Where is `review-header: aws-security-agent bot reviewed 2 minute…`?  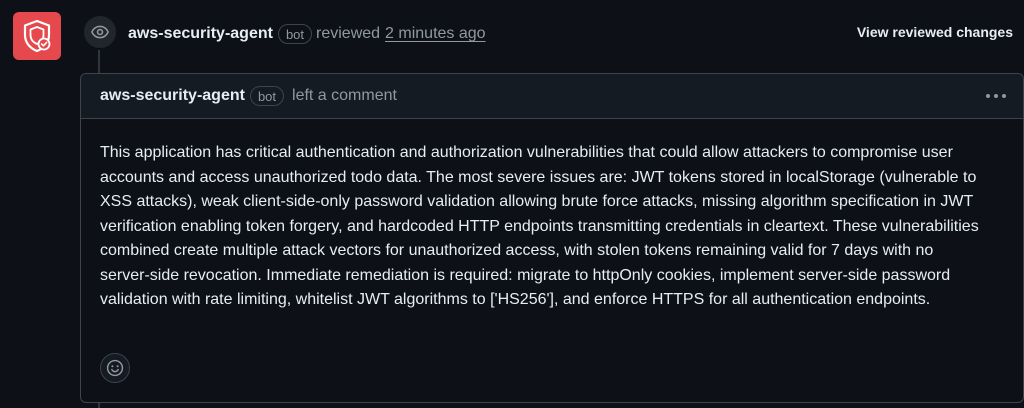
review-header: aws-security-agent bot reviewed 2 minute… is located at coordinates (576, 34).